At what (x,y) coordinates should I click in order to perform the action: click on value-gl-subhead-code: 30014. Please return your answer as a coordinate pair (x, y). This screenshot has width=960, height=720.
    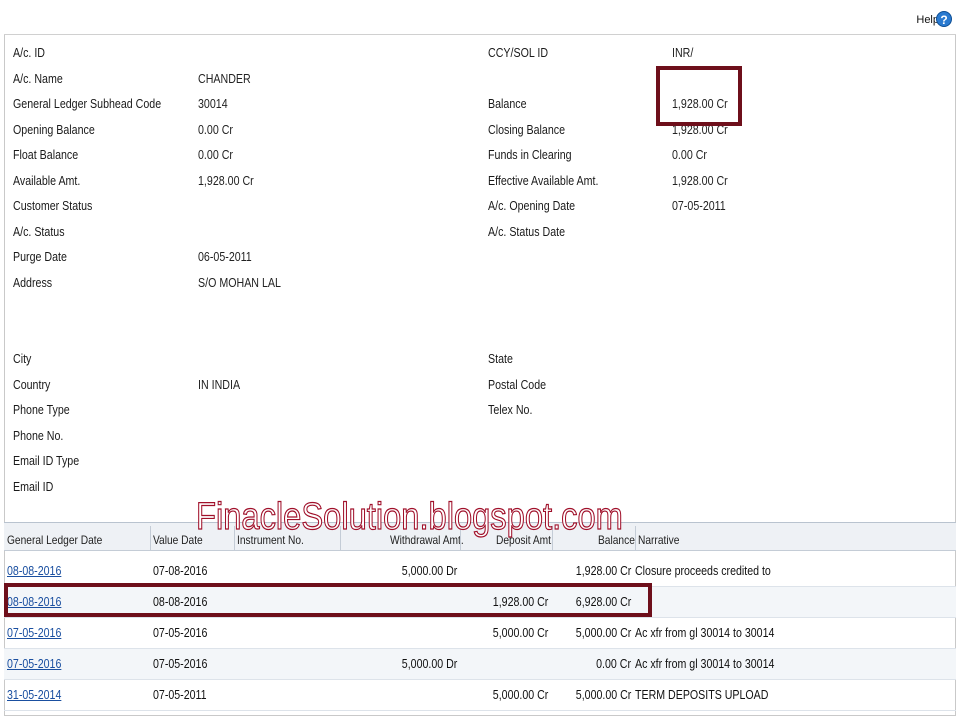
    Looking at the image, I should click on (213, 103).